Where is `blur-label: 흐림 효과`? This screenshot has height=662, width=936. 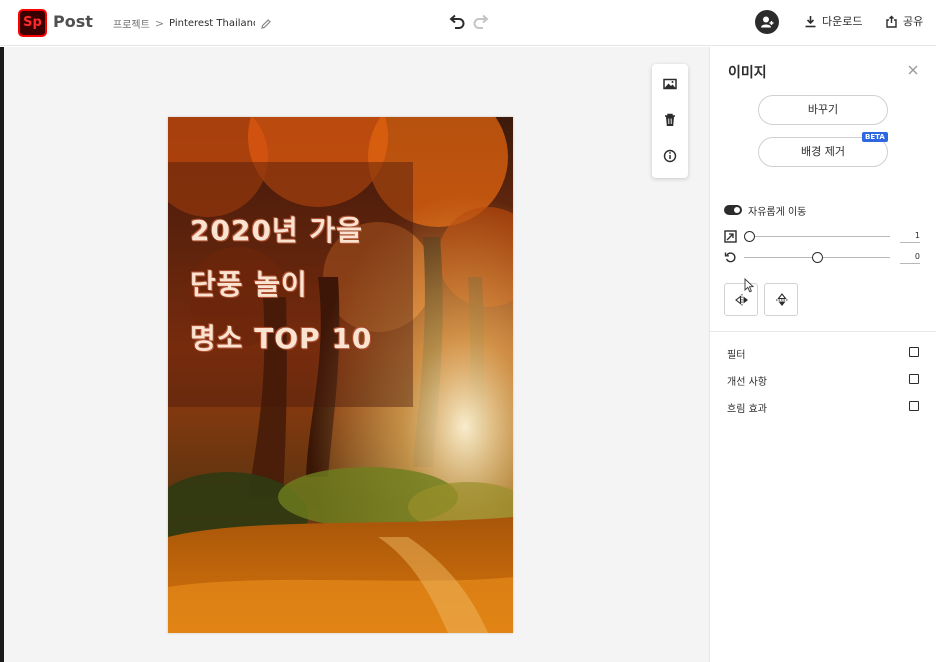
blur-label: 흐림 효과 is located at coordinates (747, 409).